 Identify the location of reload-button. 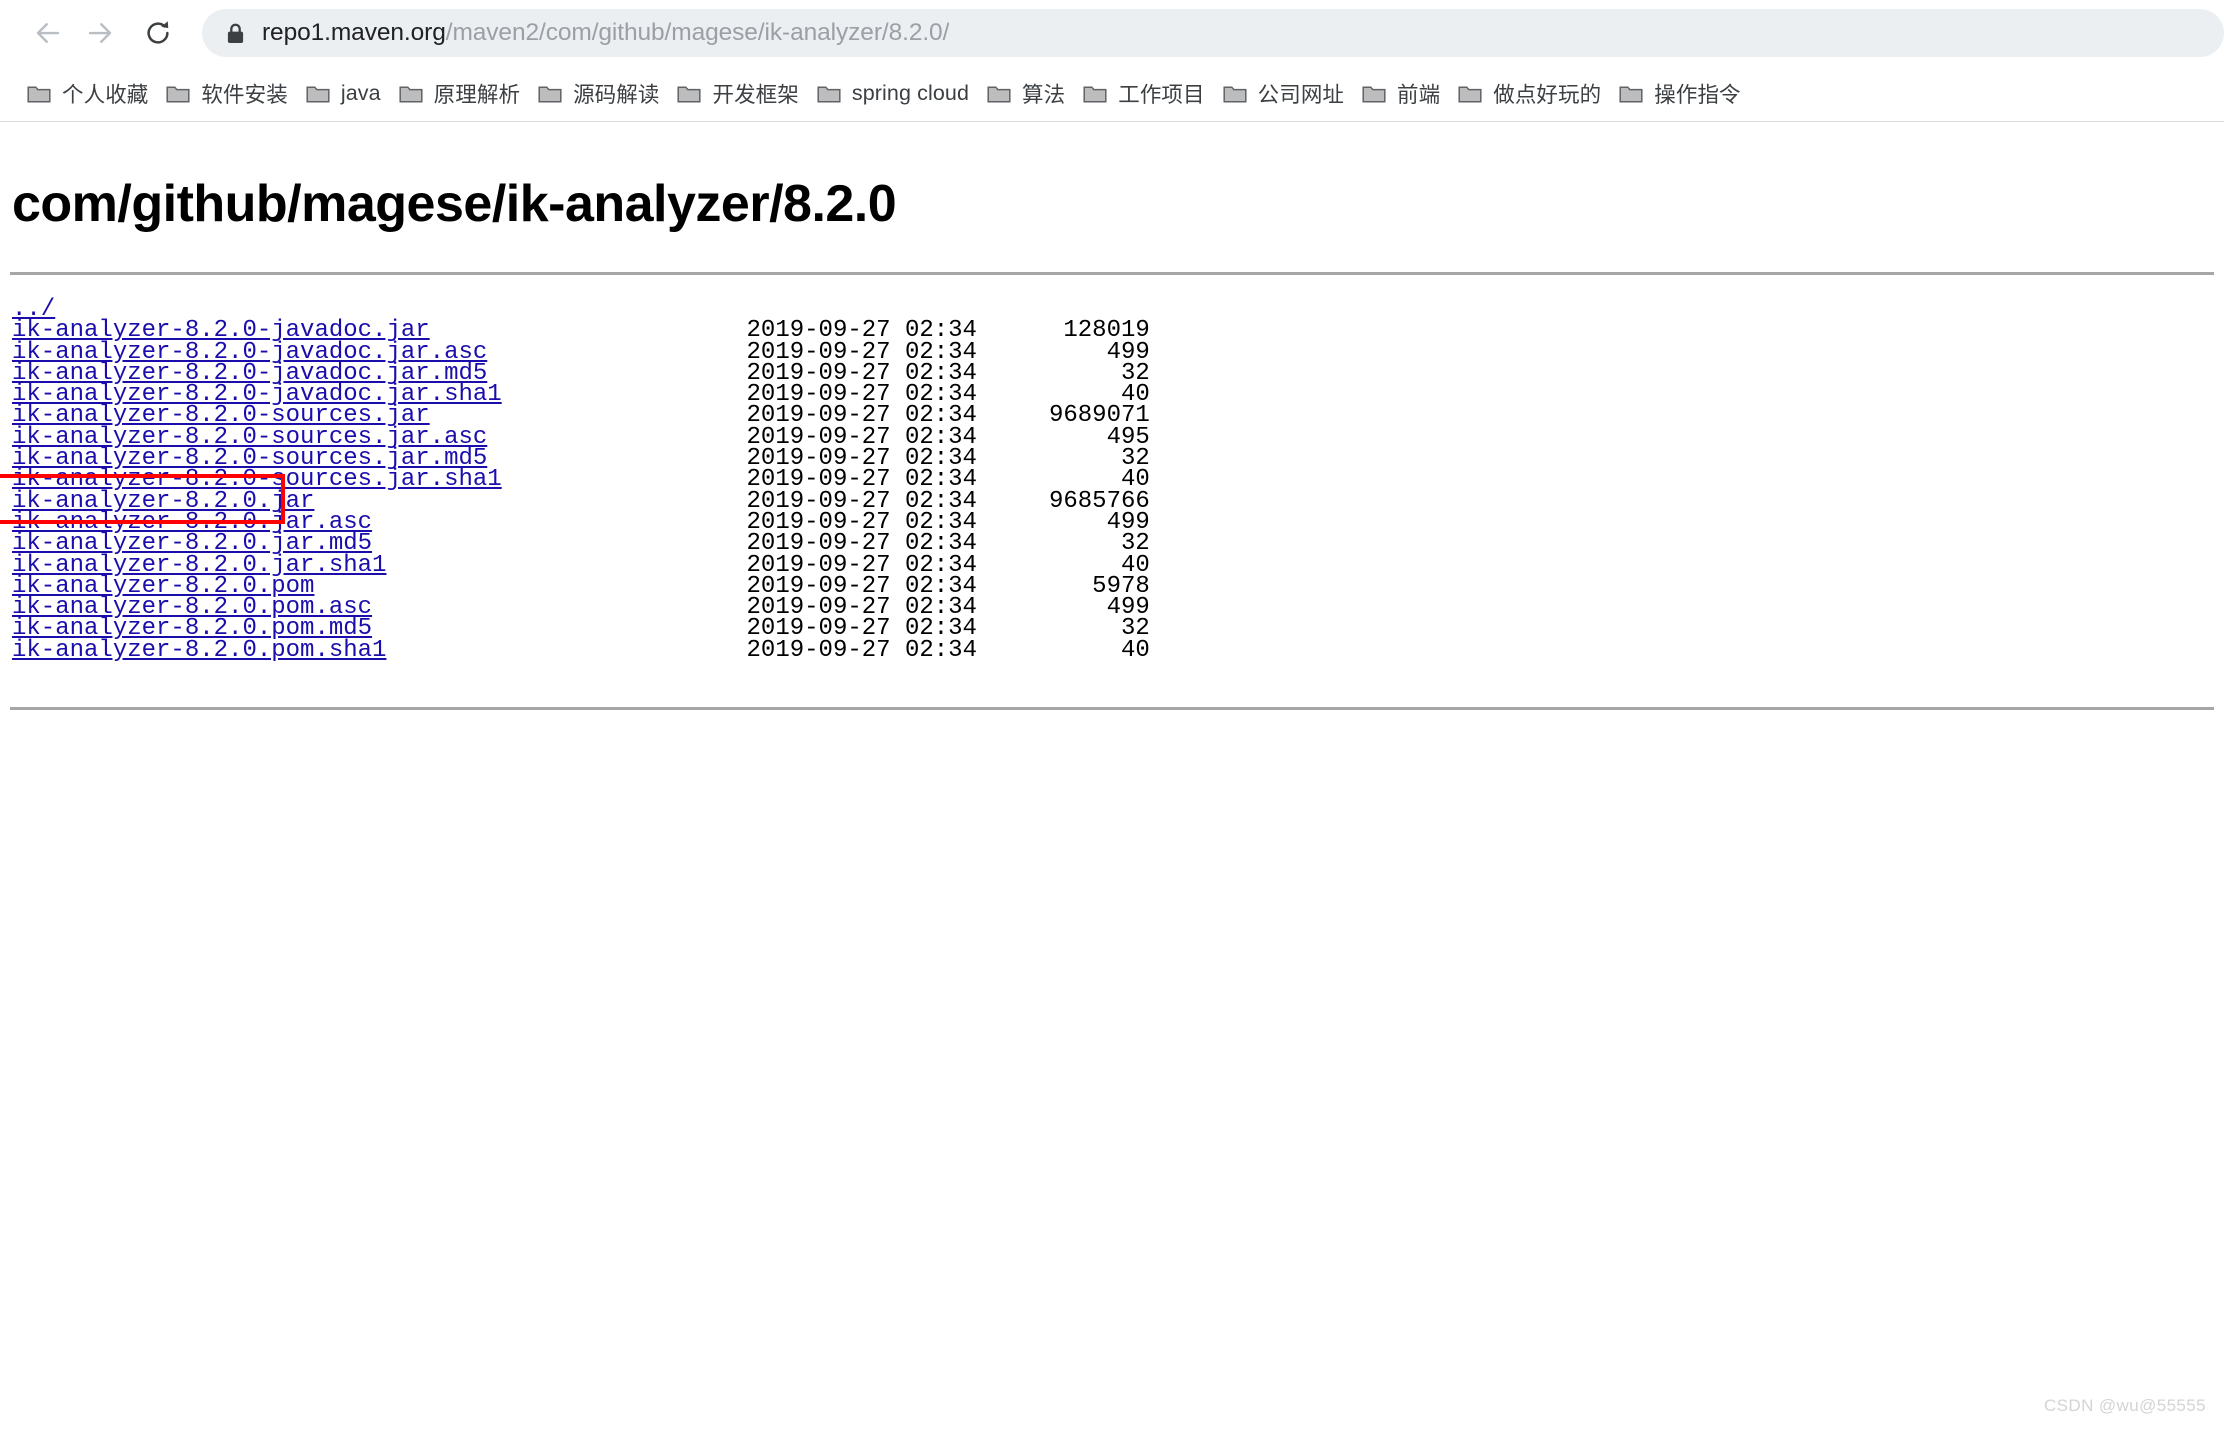
(158, 33).